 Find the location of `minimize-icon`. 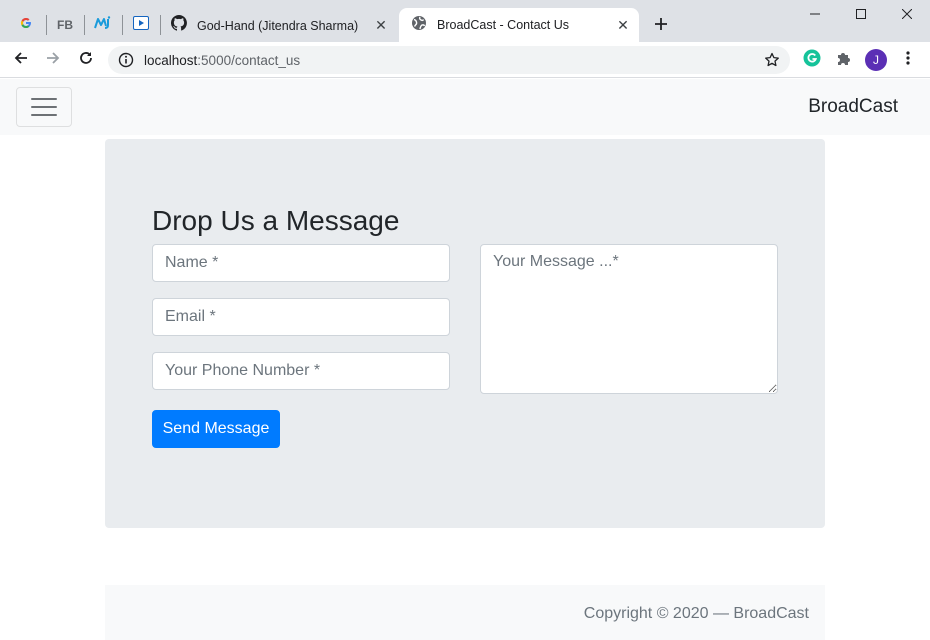

minimize-icon is located at coordinates (815, 15).